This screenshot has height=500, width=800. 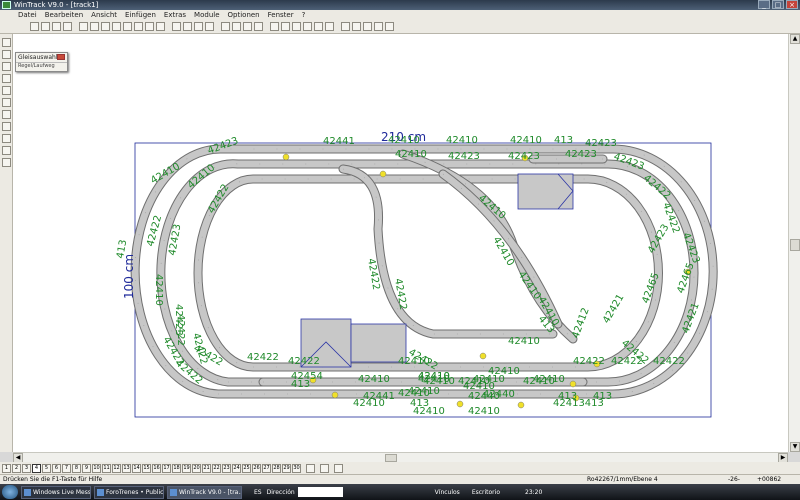 What do you see at coordinates (378, 26) in the screenshot?
I see `scenery-icon` at bounding box center [378, 26].